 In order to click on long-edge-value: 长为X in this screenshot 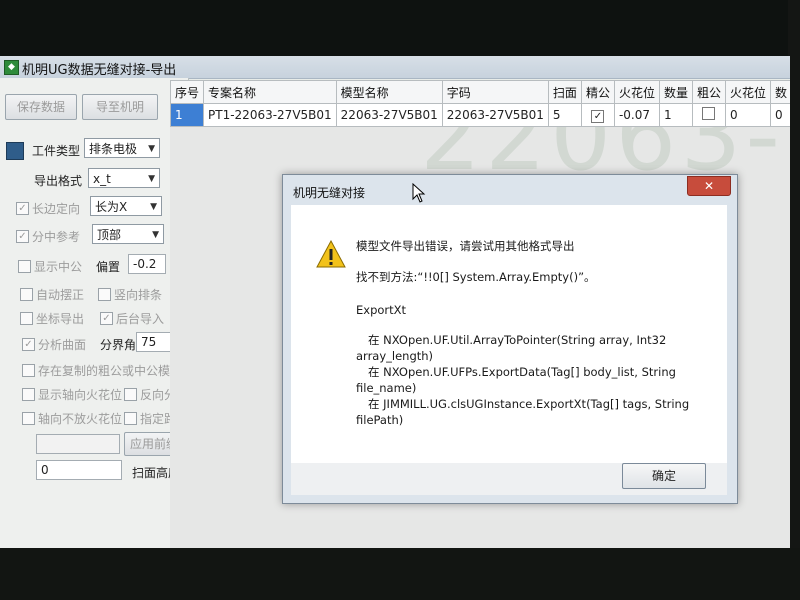, I will do `click(111, 207)`.